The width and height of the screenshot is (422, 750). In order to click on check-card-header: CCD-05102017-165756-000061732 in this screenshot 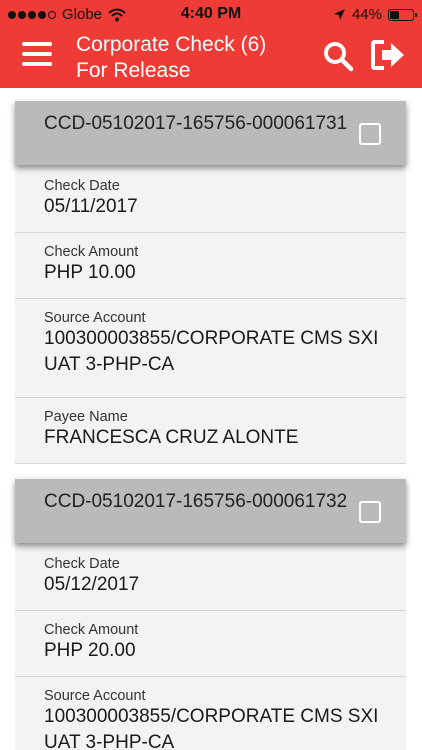, I will do `click(210, 511)`.